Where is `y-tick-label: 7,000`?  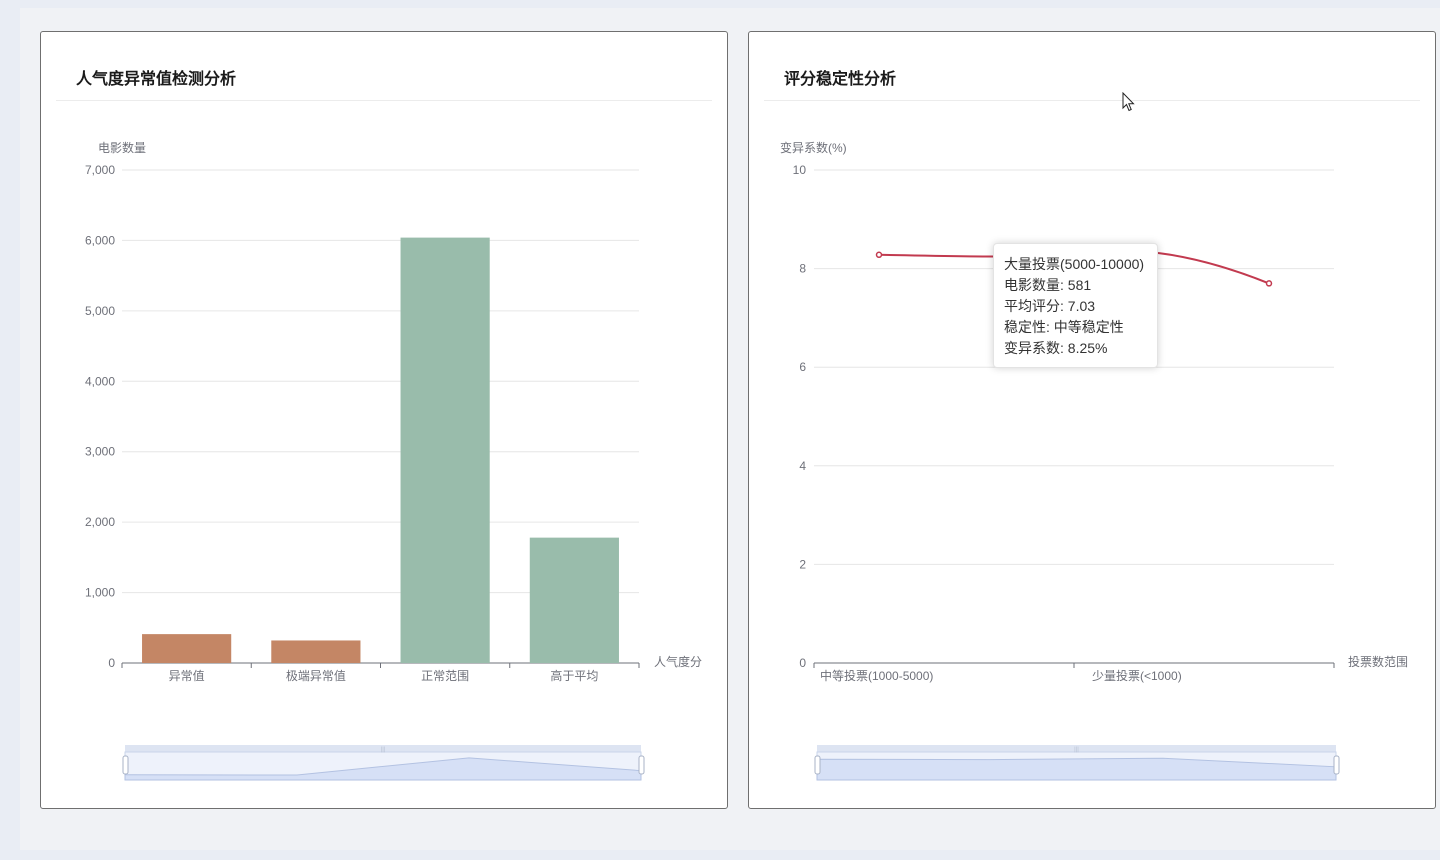
y-tick-label: 7,000 is located at coordinates (100, 170).